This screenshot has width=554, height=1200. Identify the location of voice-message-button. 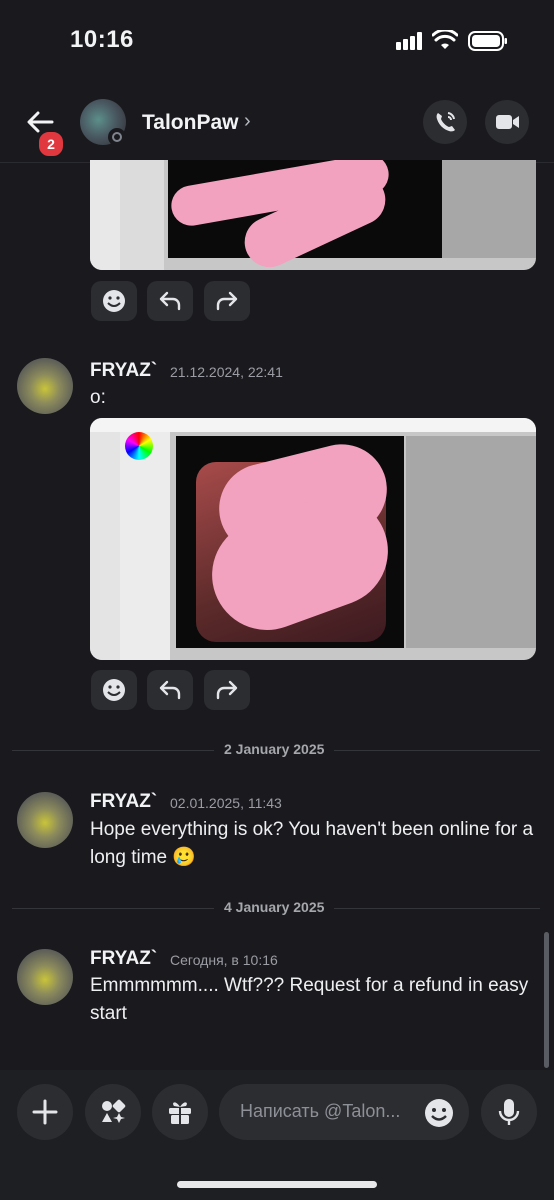
(509, 1112).